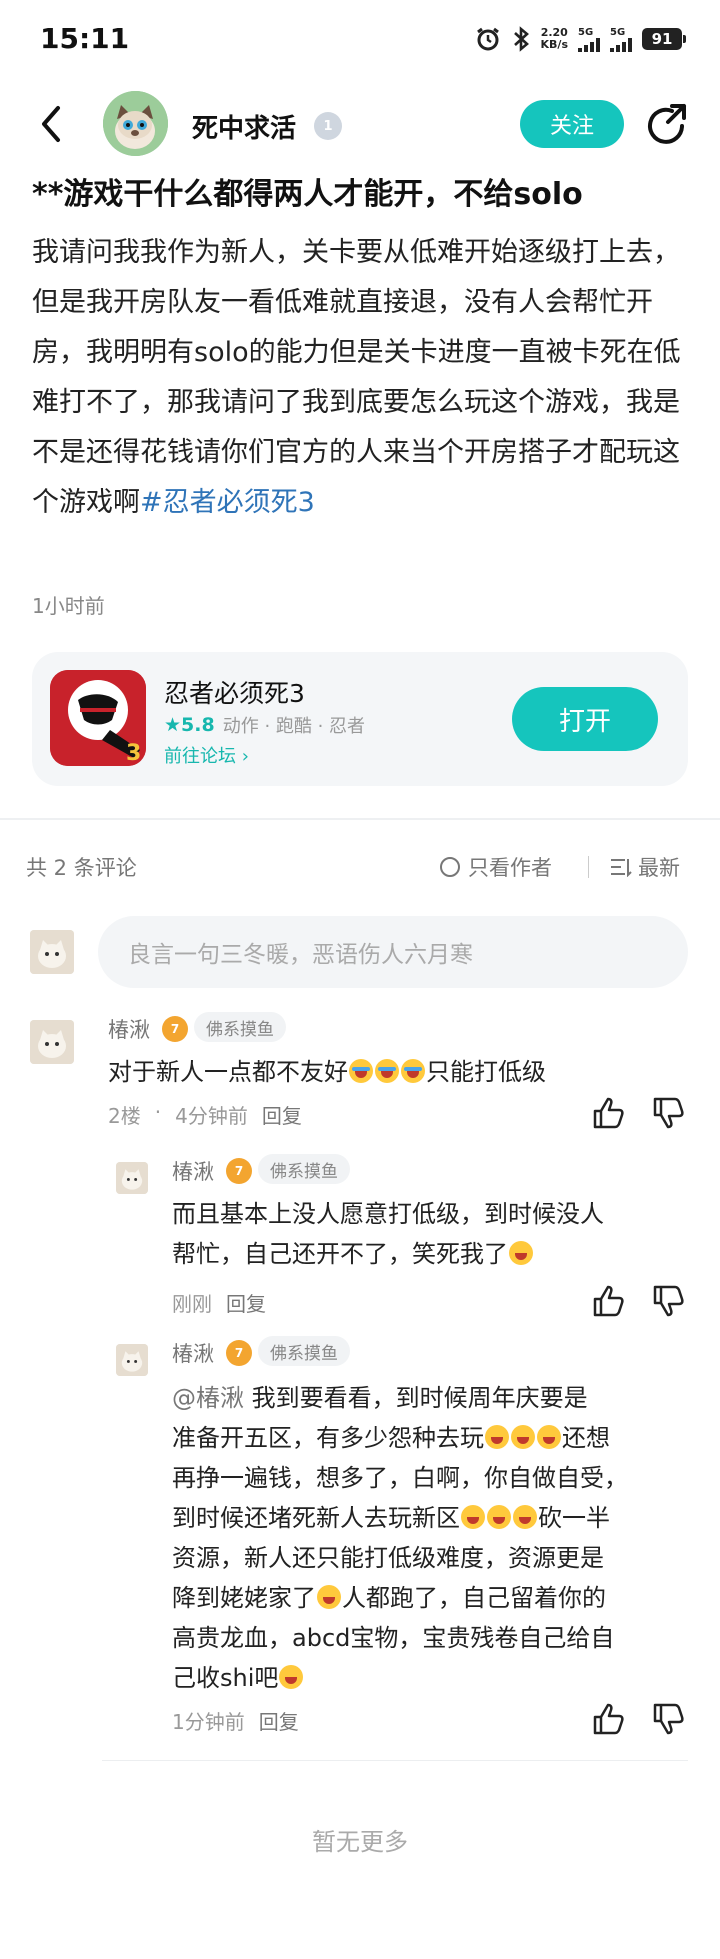 Image resolution: width=720 pixels, height=1959 pixels. What do you see at coordinates (219, 1302) in the screenshot?
I see `comment-meta: 刚刚 回复` at bounding box center [219, 1302].